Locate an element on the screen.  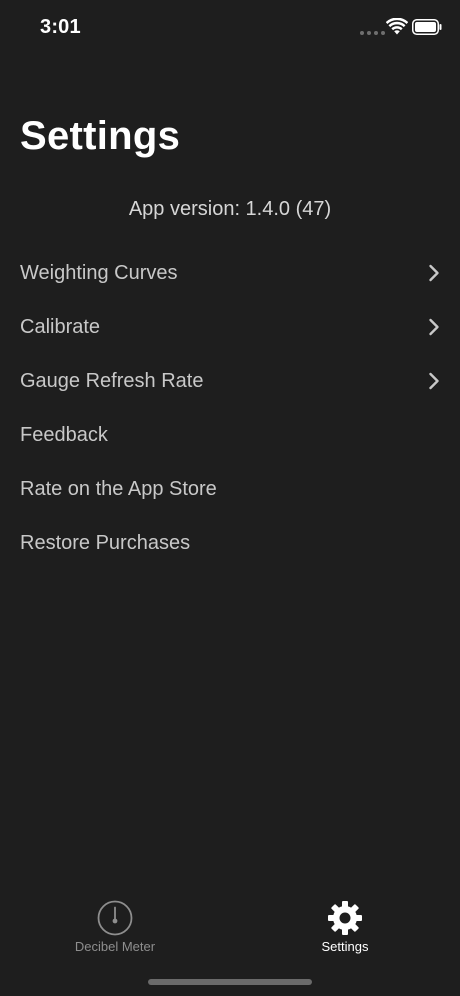
tab-label: Decibel Meter is located at coordinates (115, 946).